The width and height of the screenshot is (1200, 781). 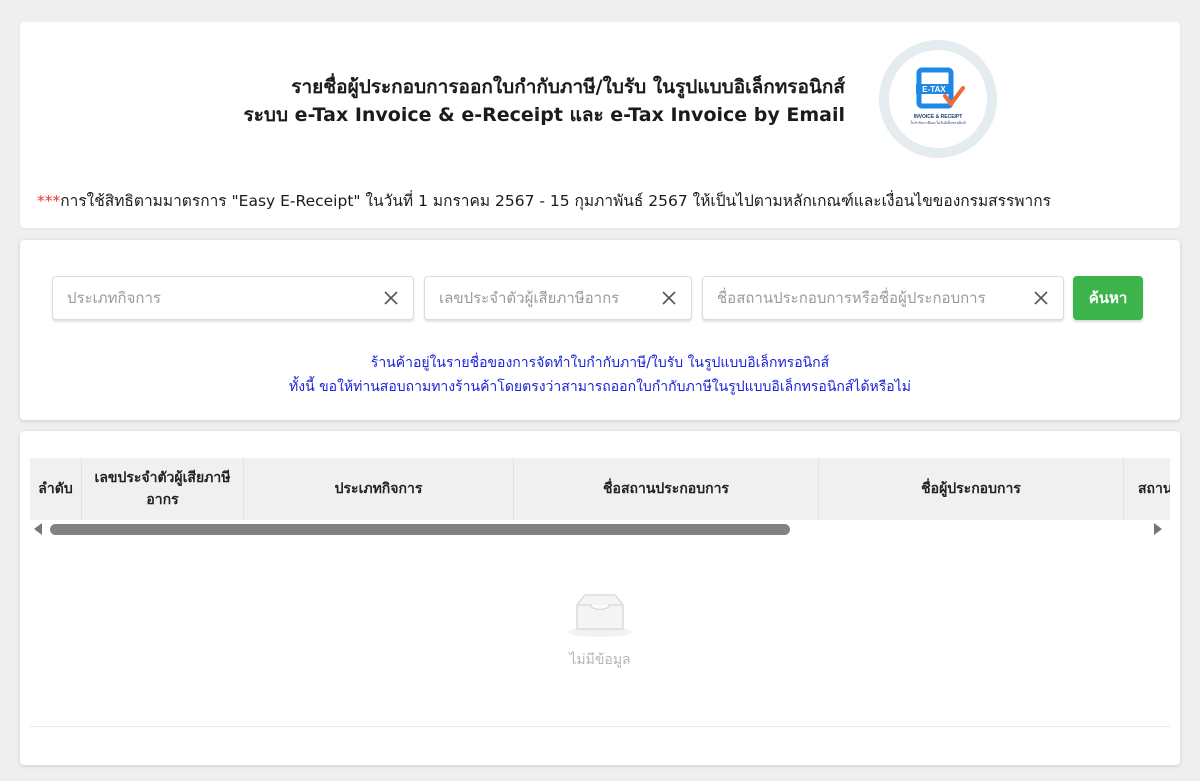 I want to click on business-type-input, so click(x=233, y=298).